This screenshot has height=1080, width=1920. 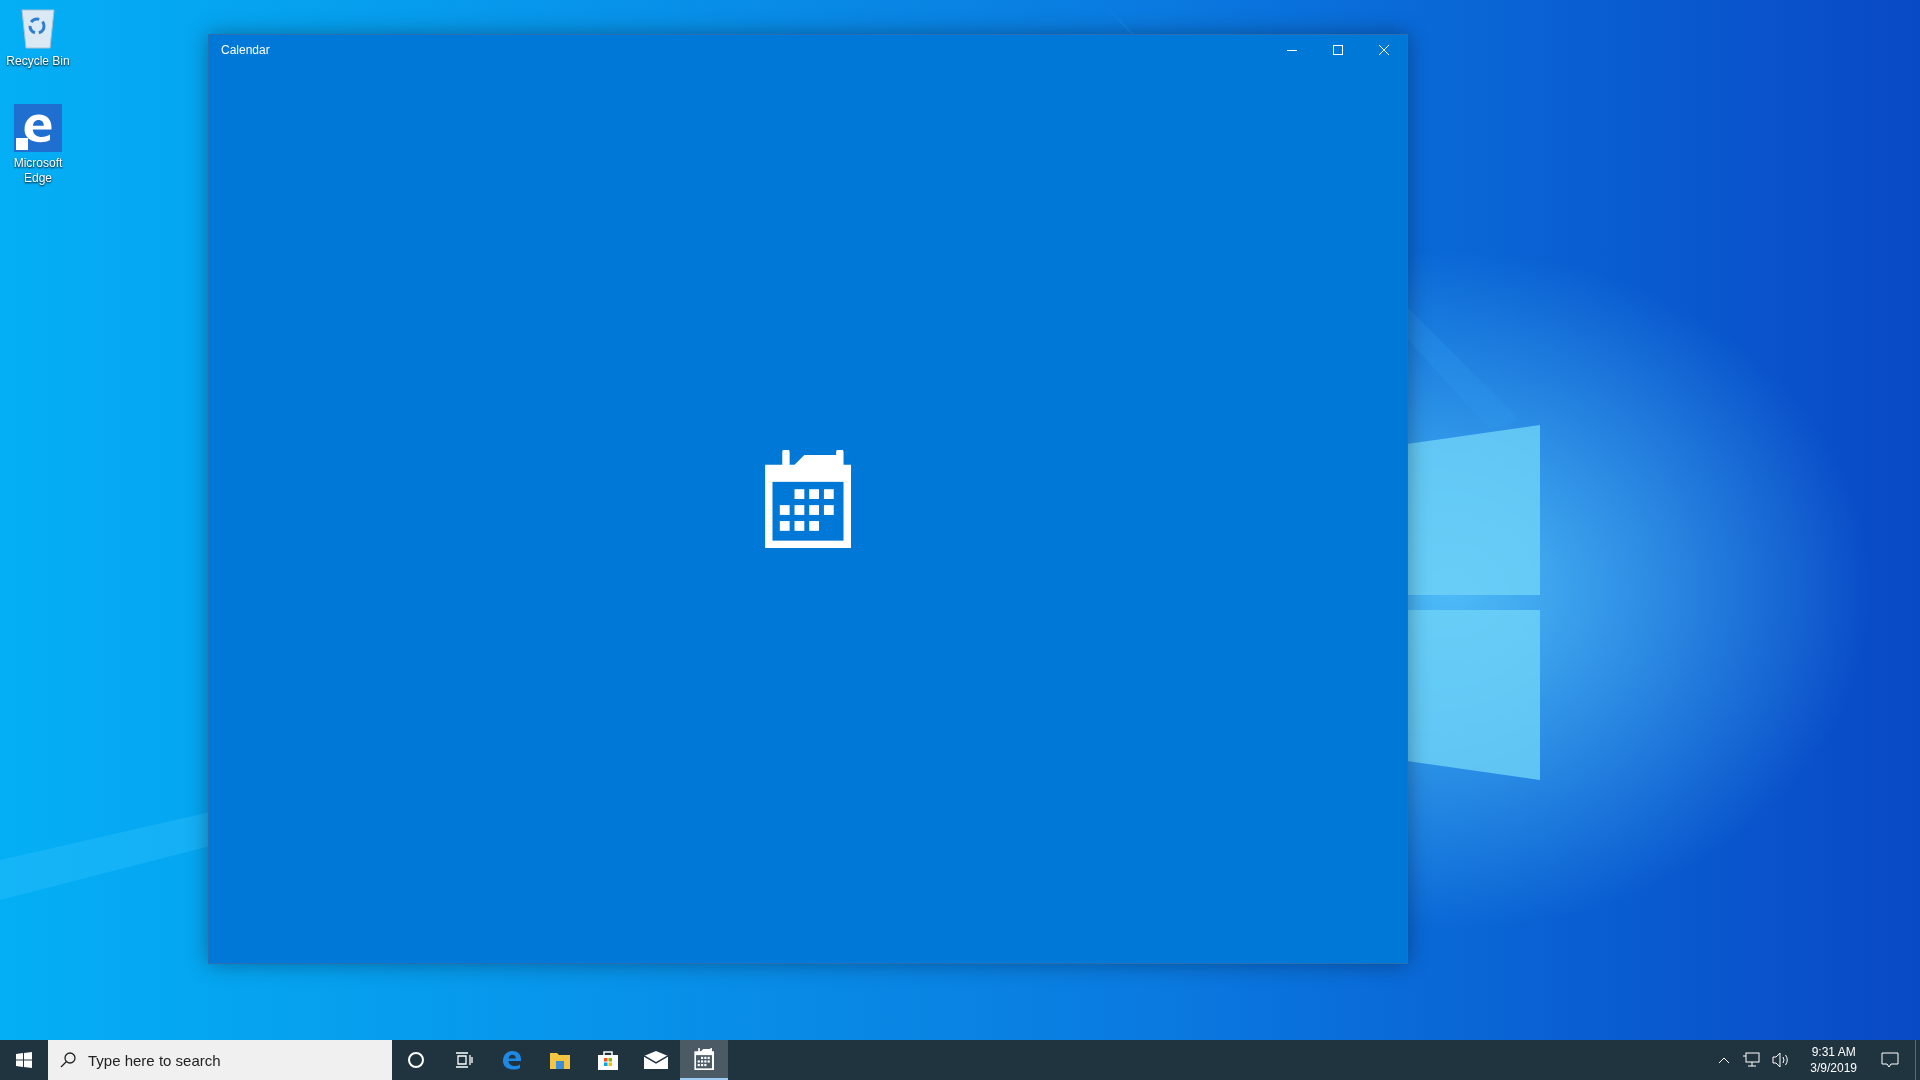 What do you see at coordinates (1292, 50) in the screenshot?
I see `minimize-icon` at bounding box center [1292, 50].